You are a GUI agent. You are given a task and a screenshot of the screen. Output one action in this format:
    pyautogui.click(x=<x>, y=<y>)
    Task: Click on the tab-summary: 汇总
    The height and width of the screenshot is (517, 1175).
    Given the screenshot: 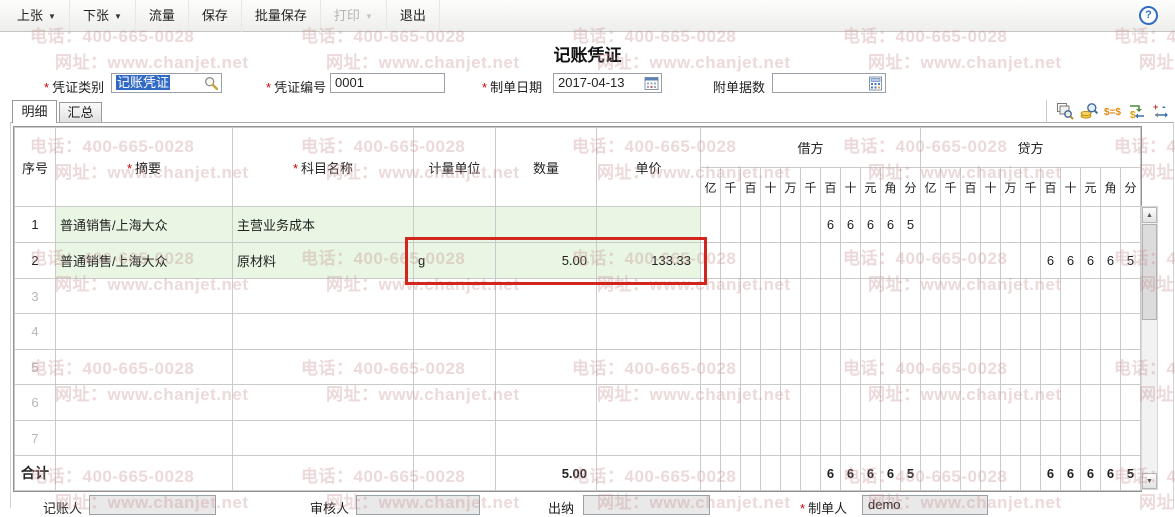 What is the action you would take?
    pyautogui.click(x=80, y=112)
    